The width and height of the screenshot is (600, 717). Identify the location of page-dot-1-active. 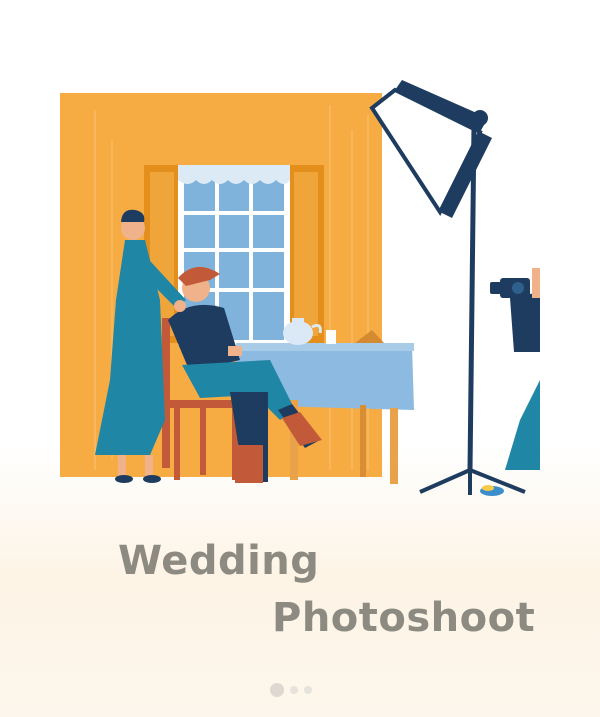
(277, 690).